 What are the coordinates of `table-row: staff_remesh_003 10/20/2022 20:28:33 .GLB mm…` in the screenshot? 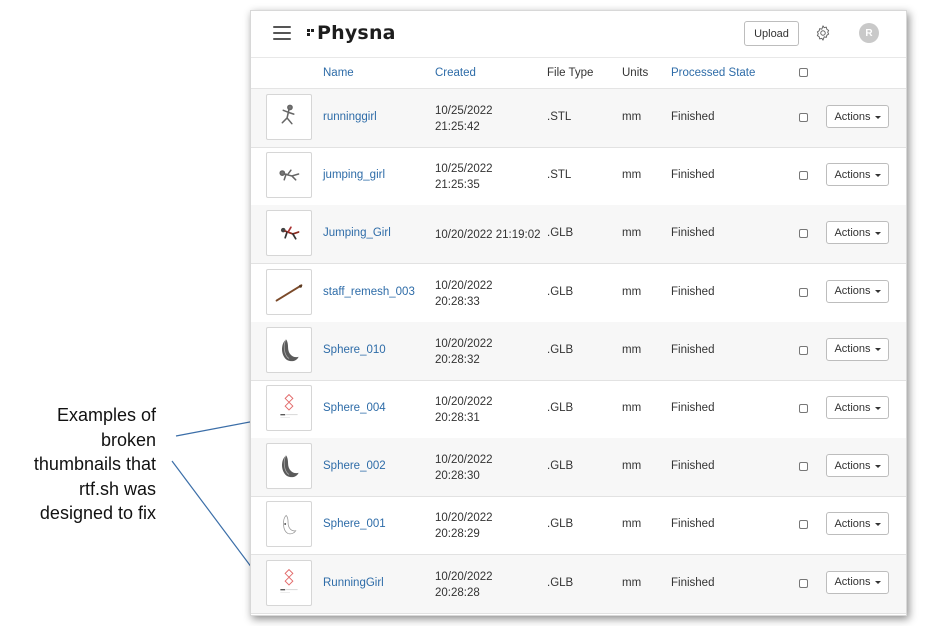 It's located at (578, 293).